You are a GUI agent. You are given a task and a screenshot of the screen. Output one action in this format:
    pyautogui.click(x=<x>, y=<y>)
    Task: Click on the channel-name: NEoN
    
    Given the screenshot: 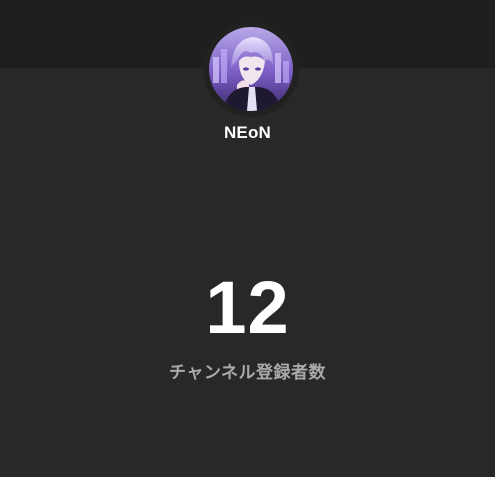 What is the action you would take?
    pyautogui.click(x=247, y=133)
    